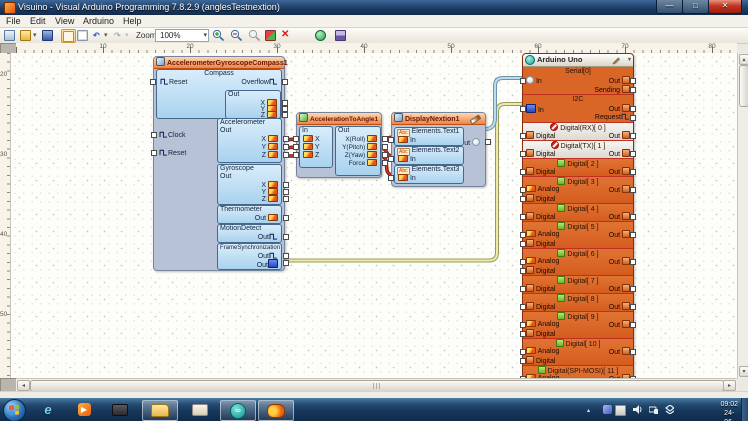 This screenshot has height=421, width=748. Describe the element at coordinates (629, 60) in the screenshot. I see `chevron-down-icon: ▾` at that location.